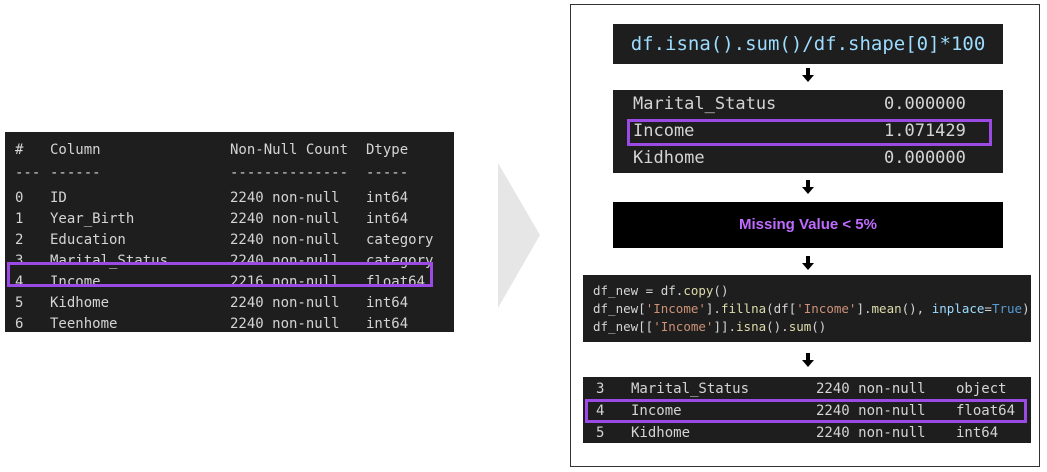  Describe the element at coordinates (220, 274) in the screenshot. I see `income-row-highlight` at that location.